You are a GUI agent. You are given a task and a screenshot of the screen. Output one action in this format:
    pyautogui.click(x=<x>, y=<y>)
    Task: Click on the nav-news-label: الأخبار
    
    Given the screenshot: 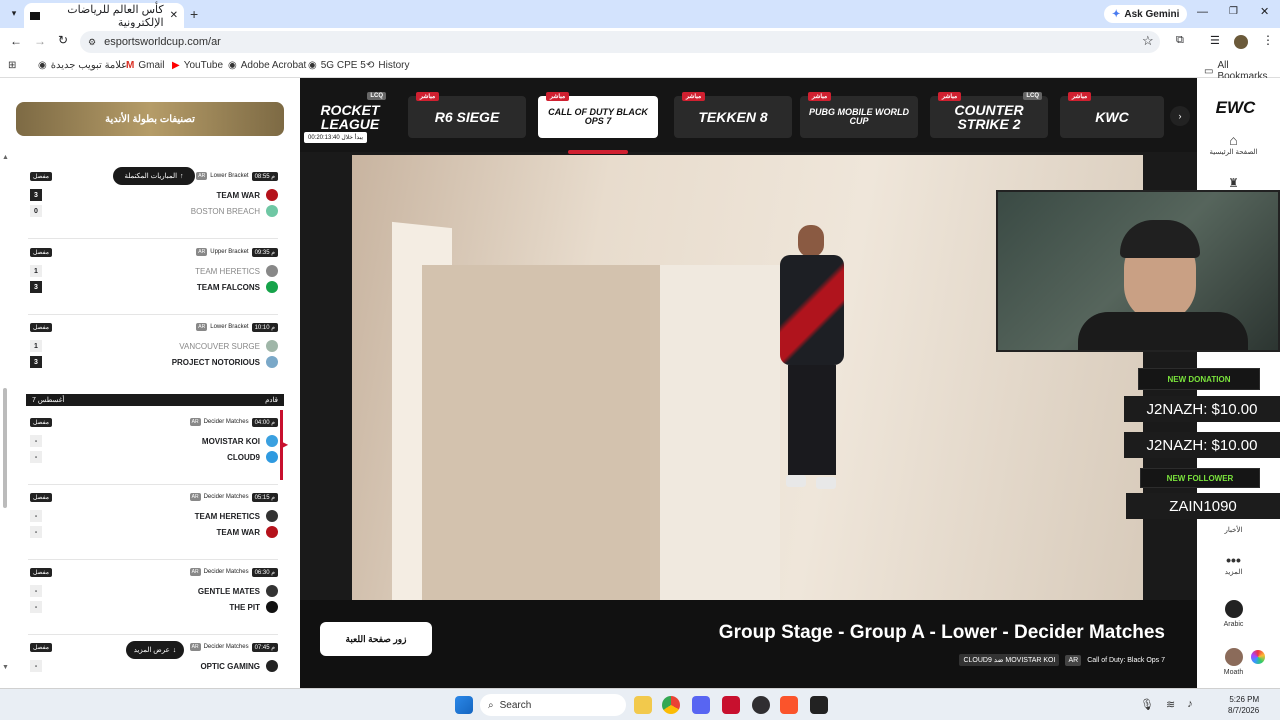 What is the action you would take?
    pyautogui.click(x=1233, y=530)
    